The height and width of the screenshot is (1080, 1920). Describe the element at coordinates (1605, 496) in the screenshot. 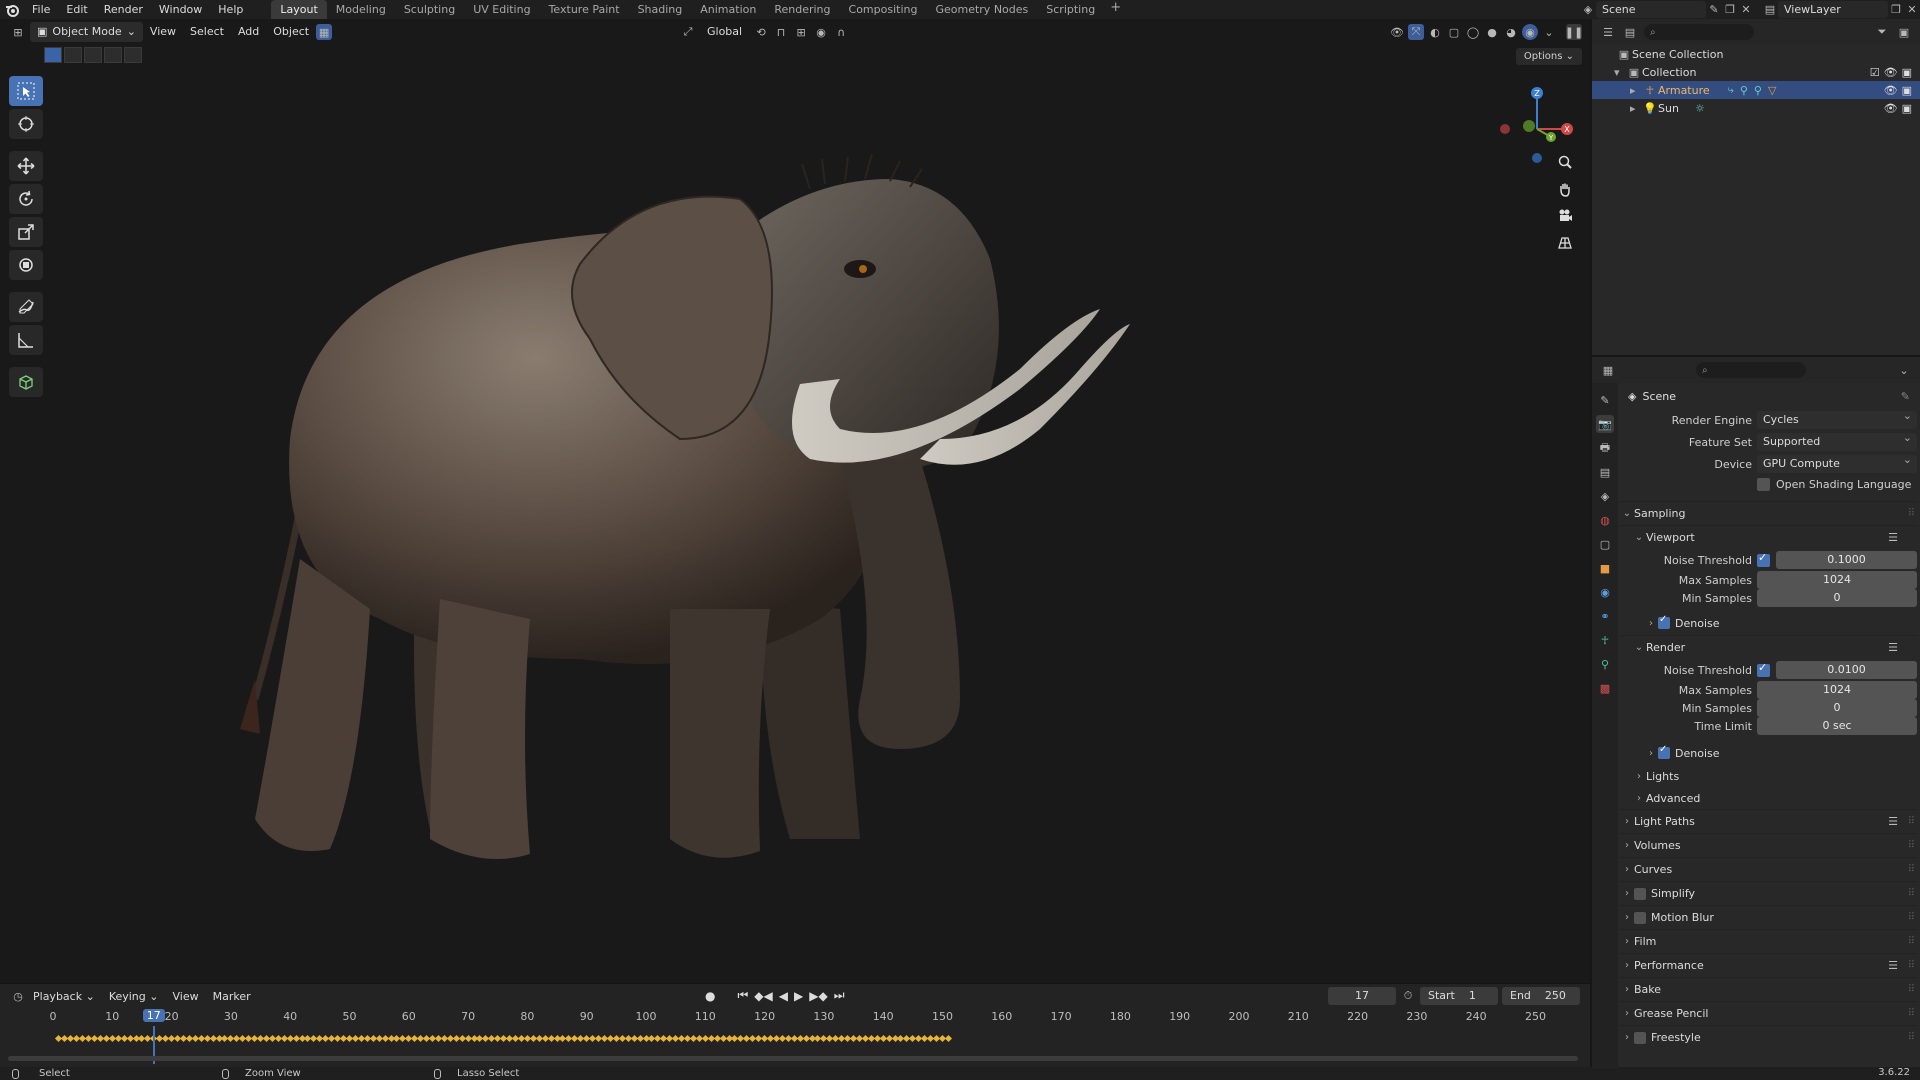

I see `scene-tab-icon: ◈` at that location.